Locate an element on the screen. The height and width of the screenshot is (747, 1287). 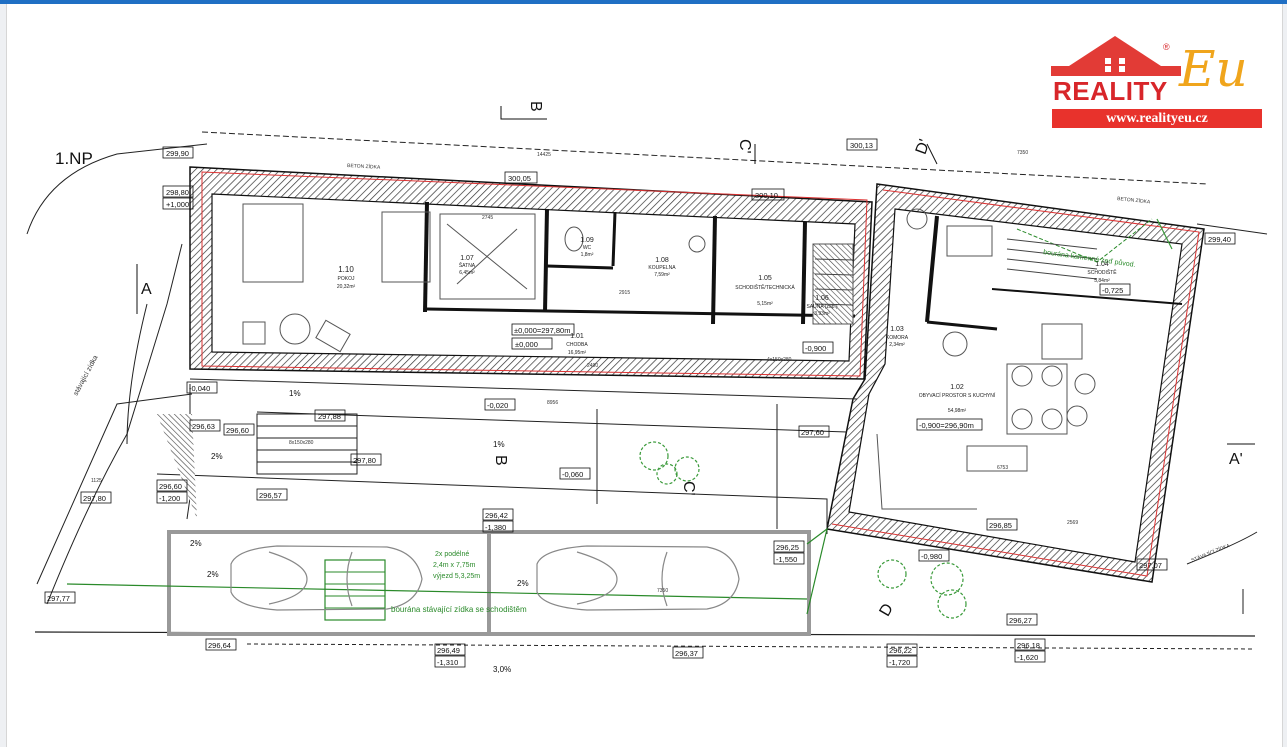
section-mark-d: D is located at coordinates (886, 610).